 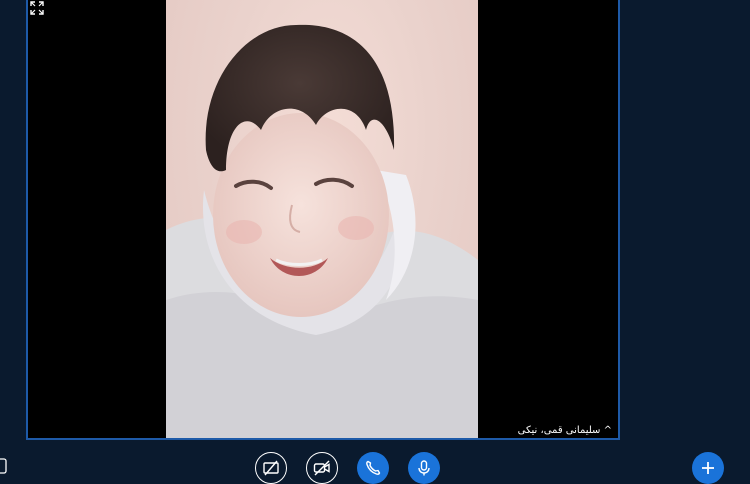 I want to click on call-button, so click(x=373, y=468).